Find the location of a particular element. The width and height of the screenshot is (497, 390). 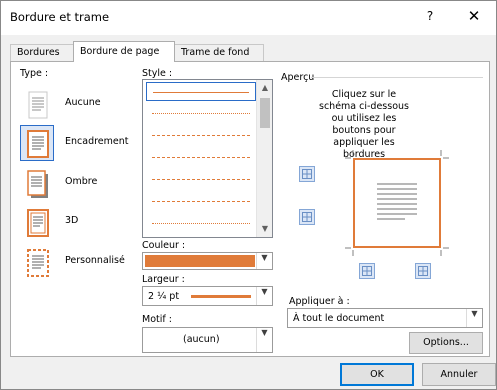

close-button: ✕ is located at coordinates (474, 18).